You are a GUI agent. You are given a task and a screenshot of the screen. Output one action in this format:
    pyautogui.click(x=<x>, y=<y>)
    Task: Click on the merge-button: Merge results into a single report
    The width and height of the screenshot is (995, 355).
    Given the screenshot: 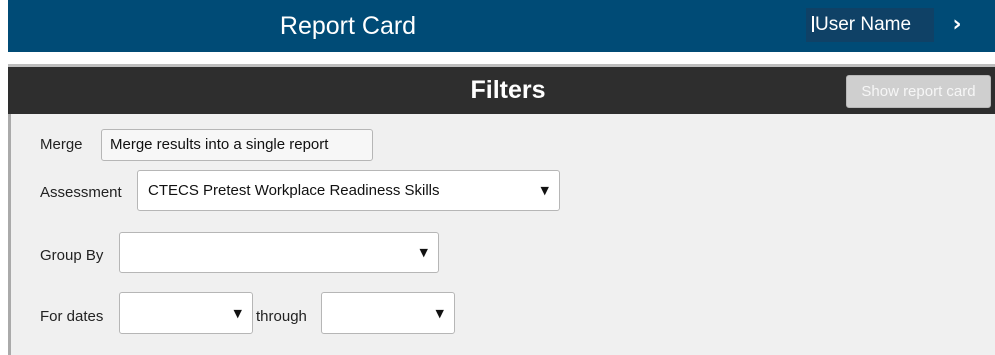 What is the action you would take?
    pyautogui.click(x=237, y=145)
    